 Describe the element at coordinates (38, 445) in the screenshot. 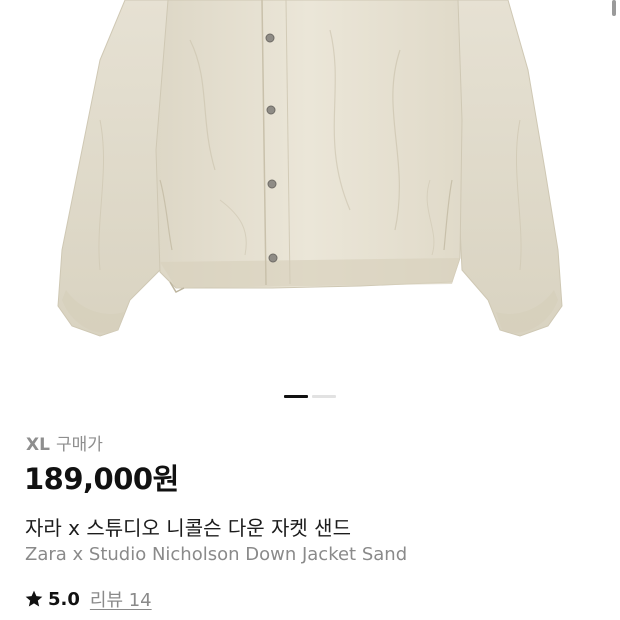

I see `size-label: XL` at that location.